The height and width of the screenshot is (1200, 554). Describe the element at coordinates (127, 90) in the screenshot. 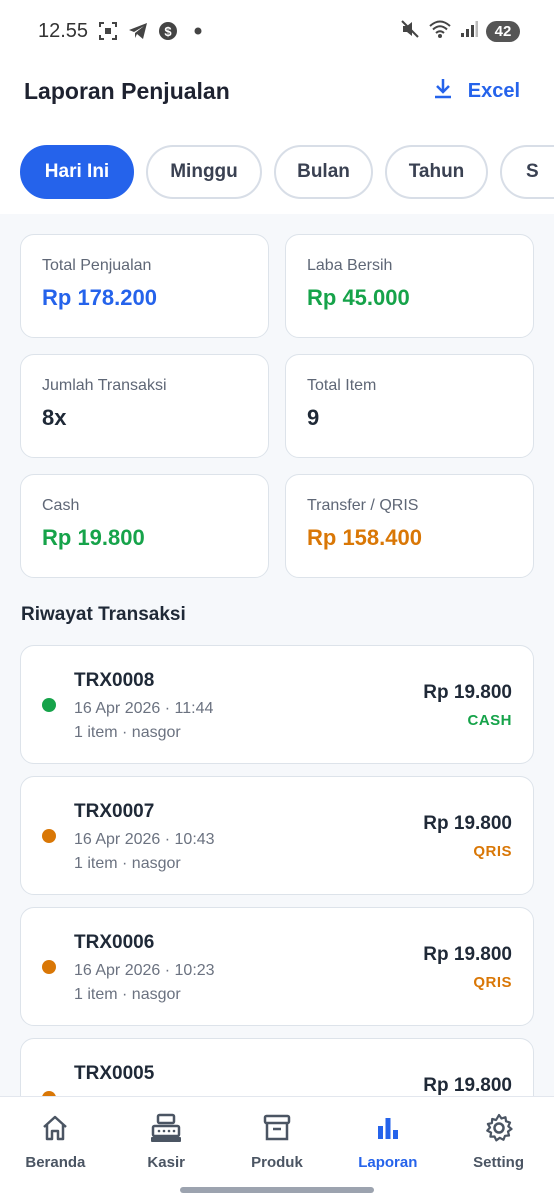

I see `page-title: Laporan Penjualan` at that location.